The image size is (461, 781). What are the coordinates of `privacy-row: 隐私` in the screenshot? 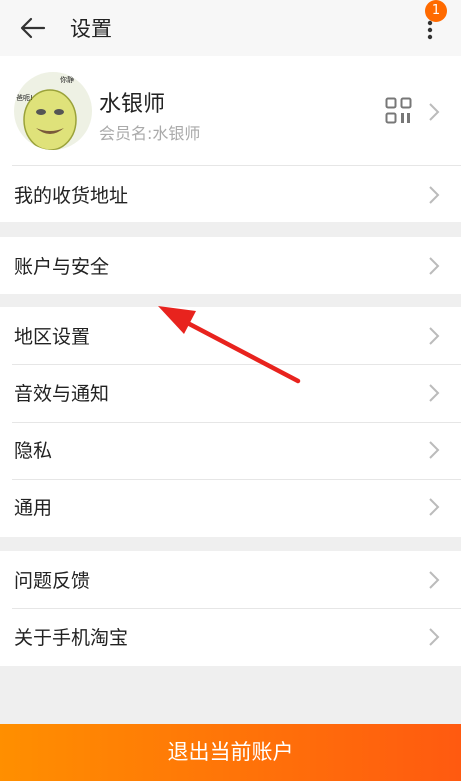 It's located at (230, 449).